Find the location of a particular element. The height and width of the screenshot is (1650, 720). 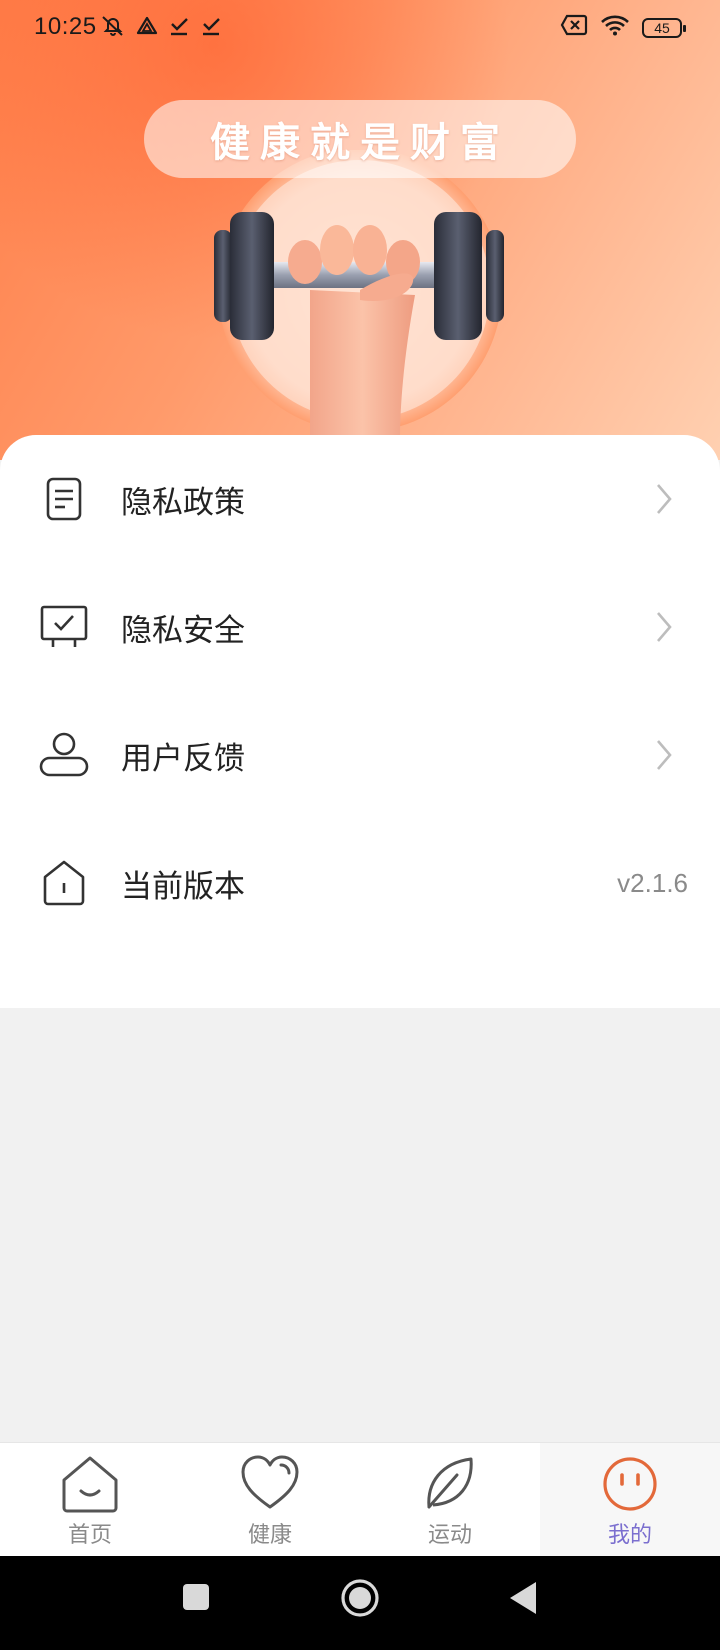

slogan-banner: 健康就是财富 is located at coordinates (360, 139).